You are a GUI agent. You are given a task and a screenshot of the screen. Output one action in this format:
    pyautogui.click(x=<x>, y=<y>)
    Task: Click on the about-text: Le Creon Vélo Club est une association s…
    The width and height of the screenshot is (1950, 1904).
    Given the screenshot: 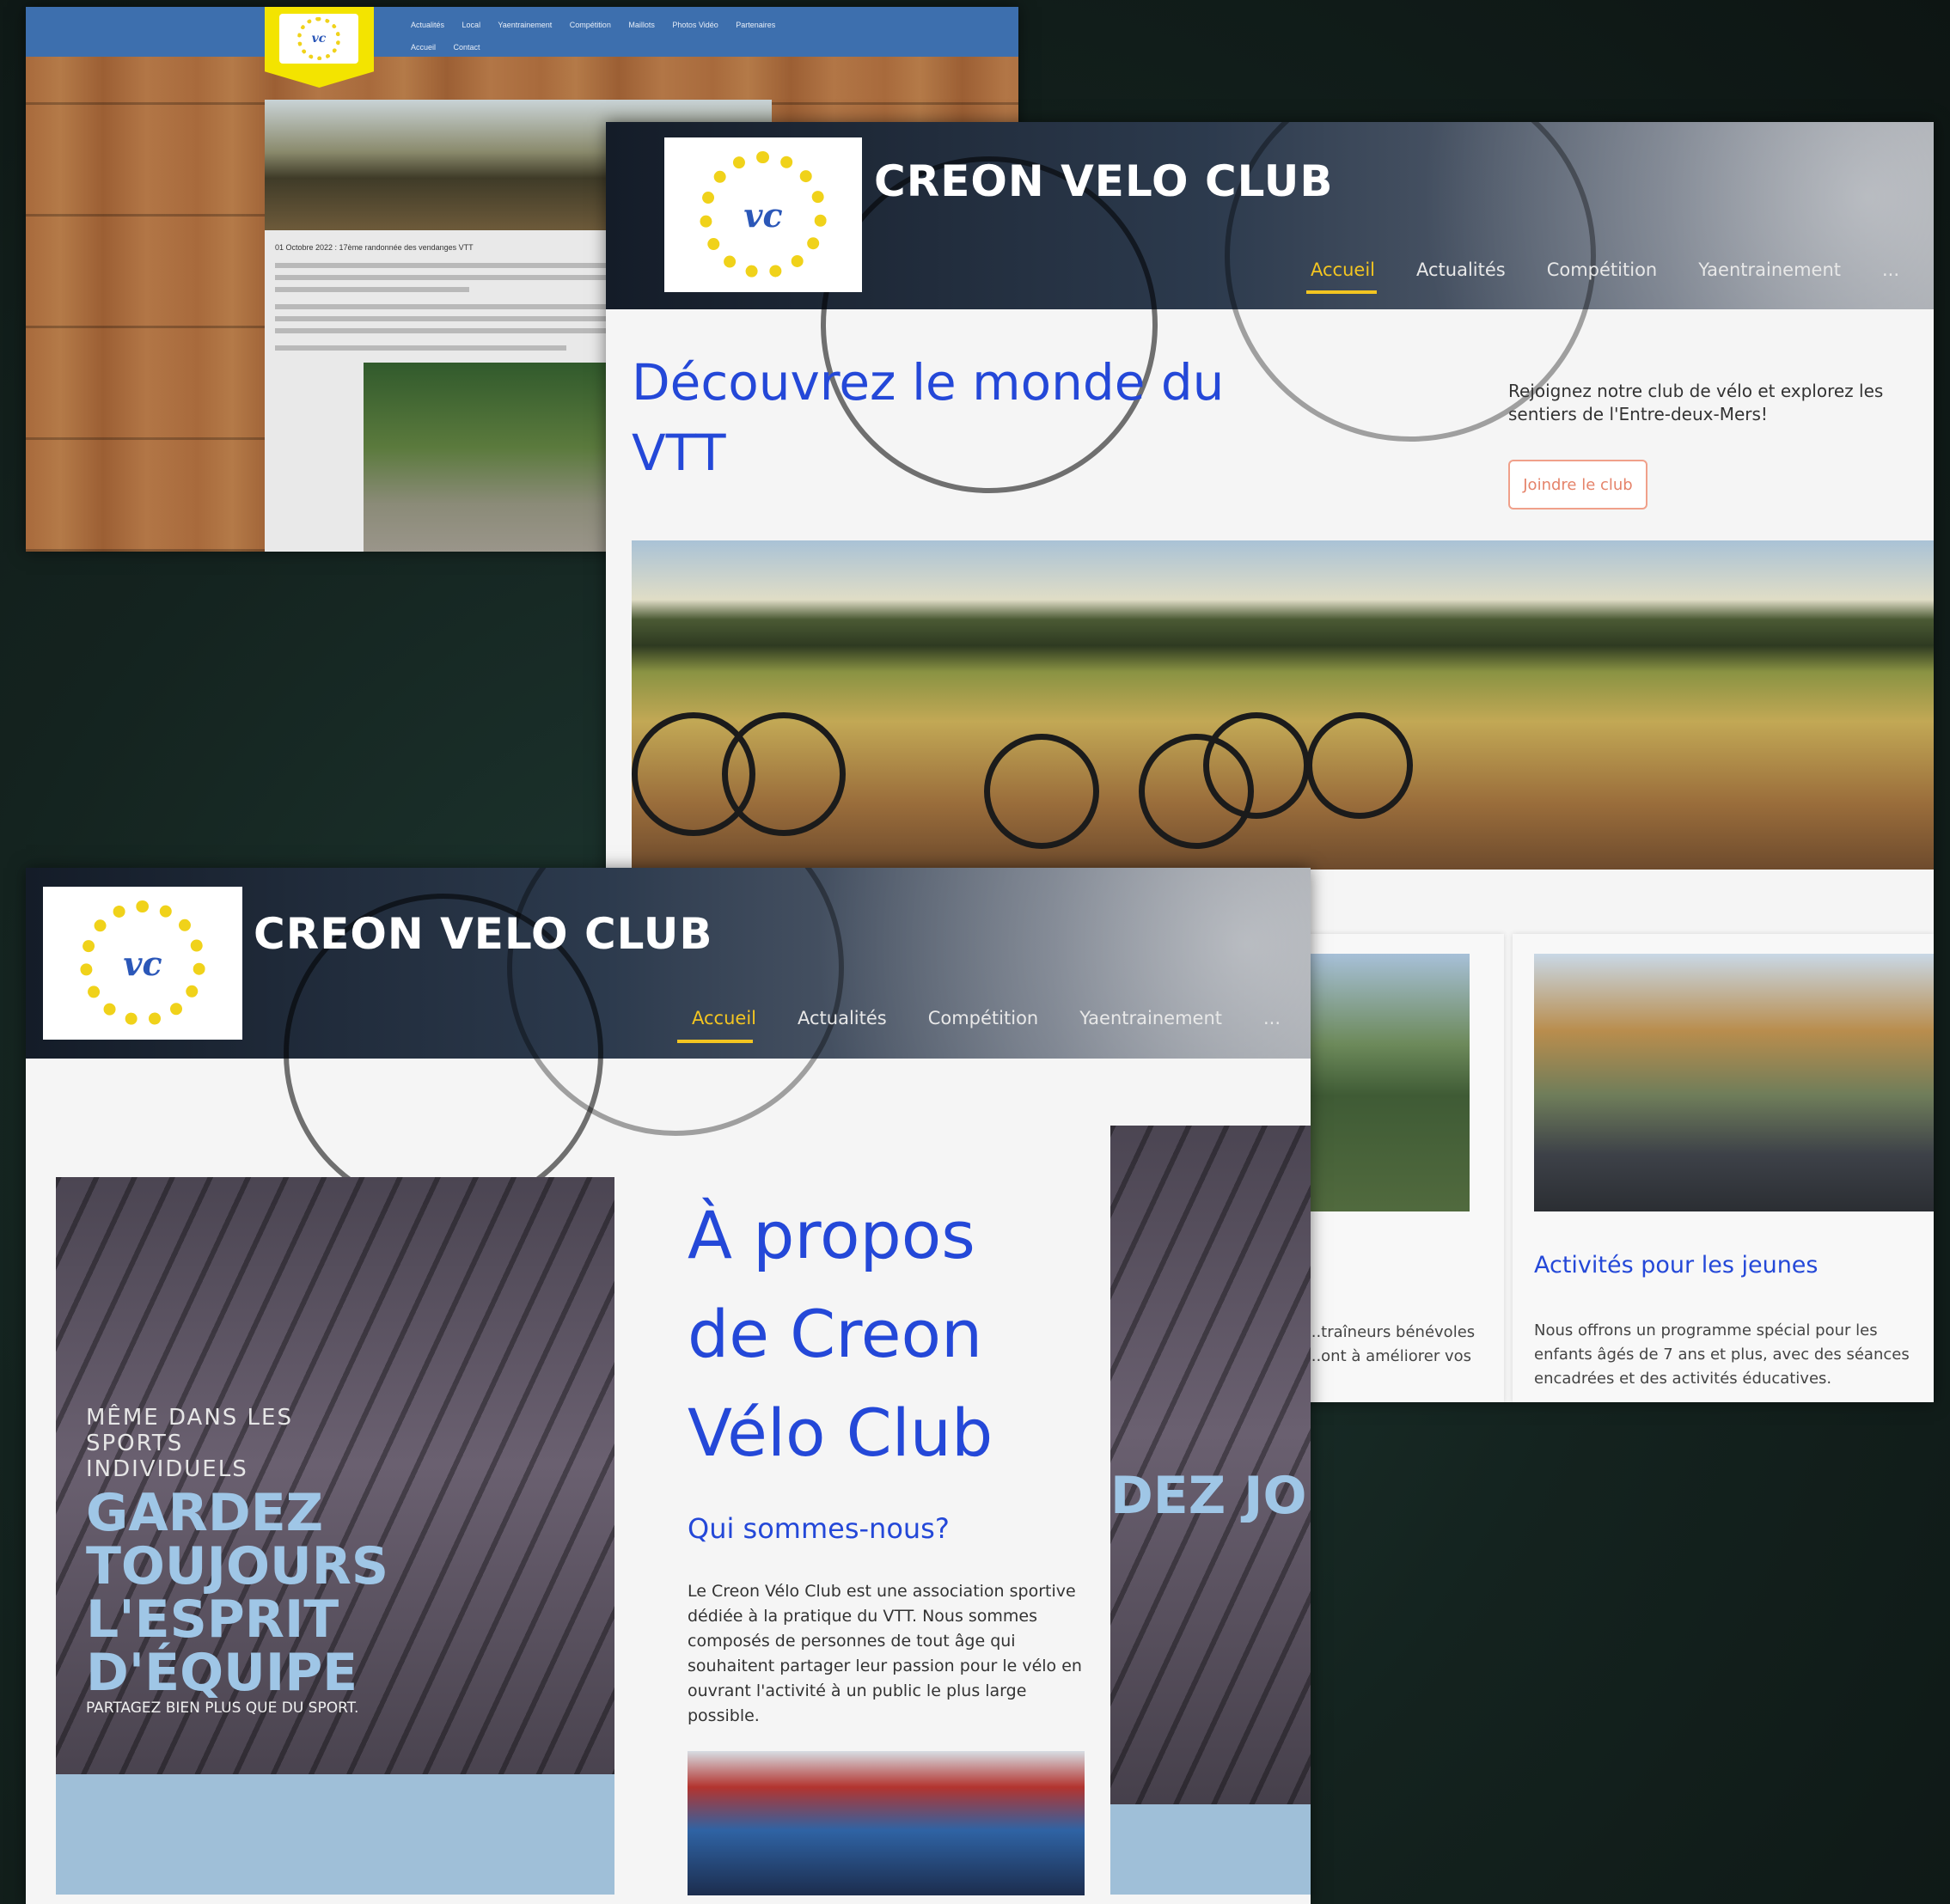 What is the action you would take?
    pyautogui.click(x=885, y=1654)
    